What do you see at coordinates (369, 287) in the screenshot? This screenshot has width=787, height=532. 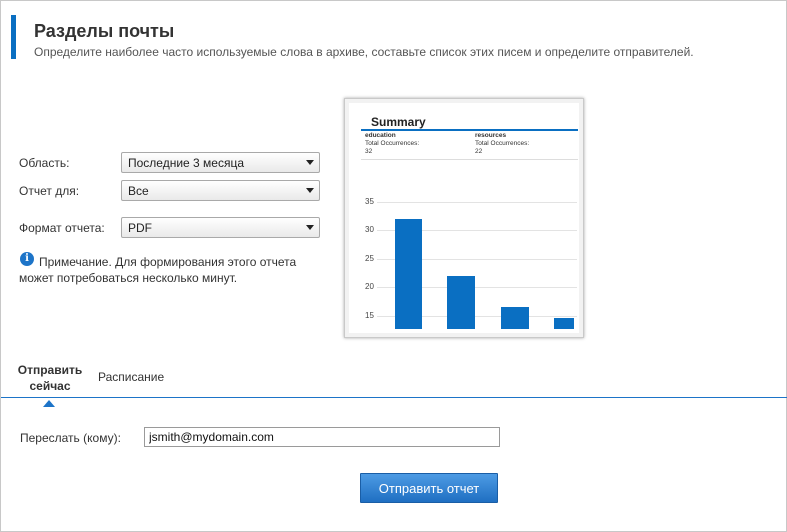 I see `chart-y-tick-label: 20` at bounding box center [369, 287].